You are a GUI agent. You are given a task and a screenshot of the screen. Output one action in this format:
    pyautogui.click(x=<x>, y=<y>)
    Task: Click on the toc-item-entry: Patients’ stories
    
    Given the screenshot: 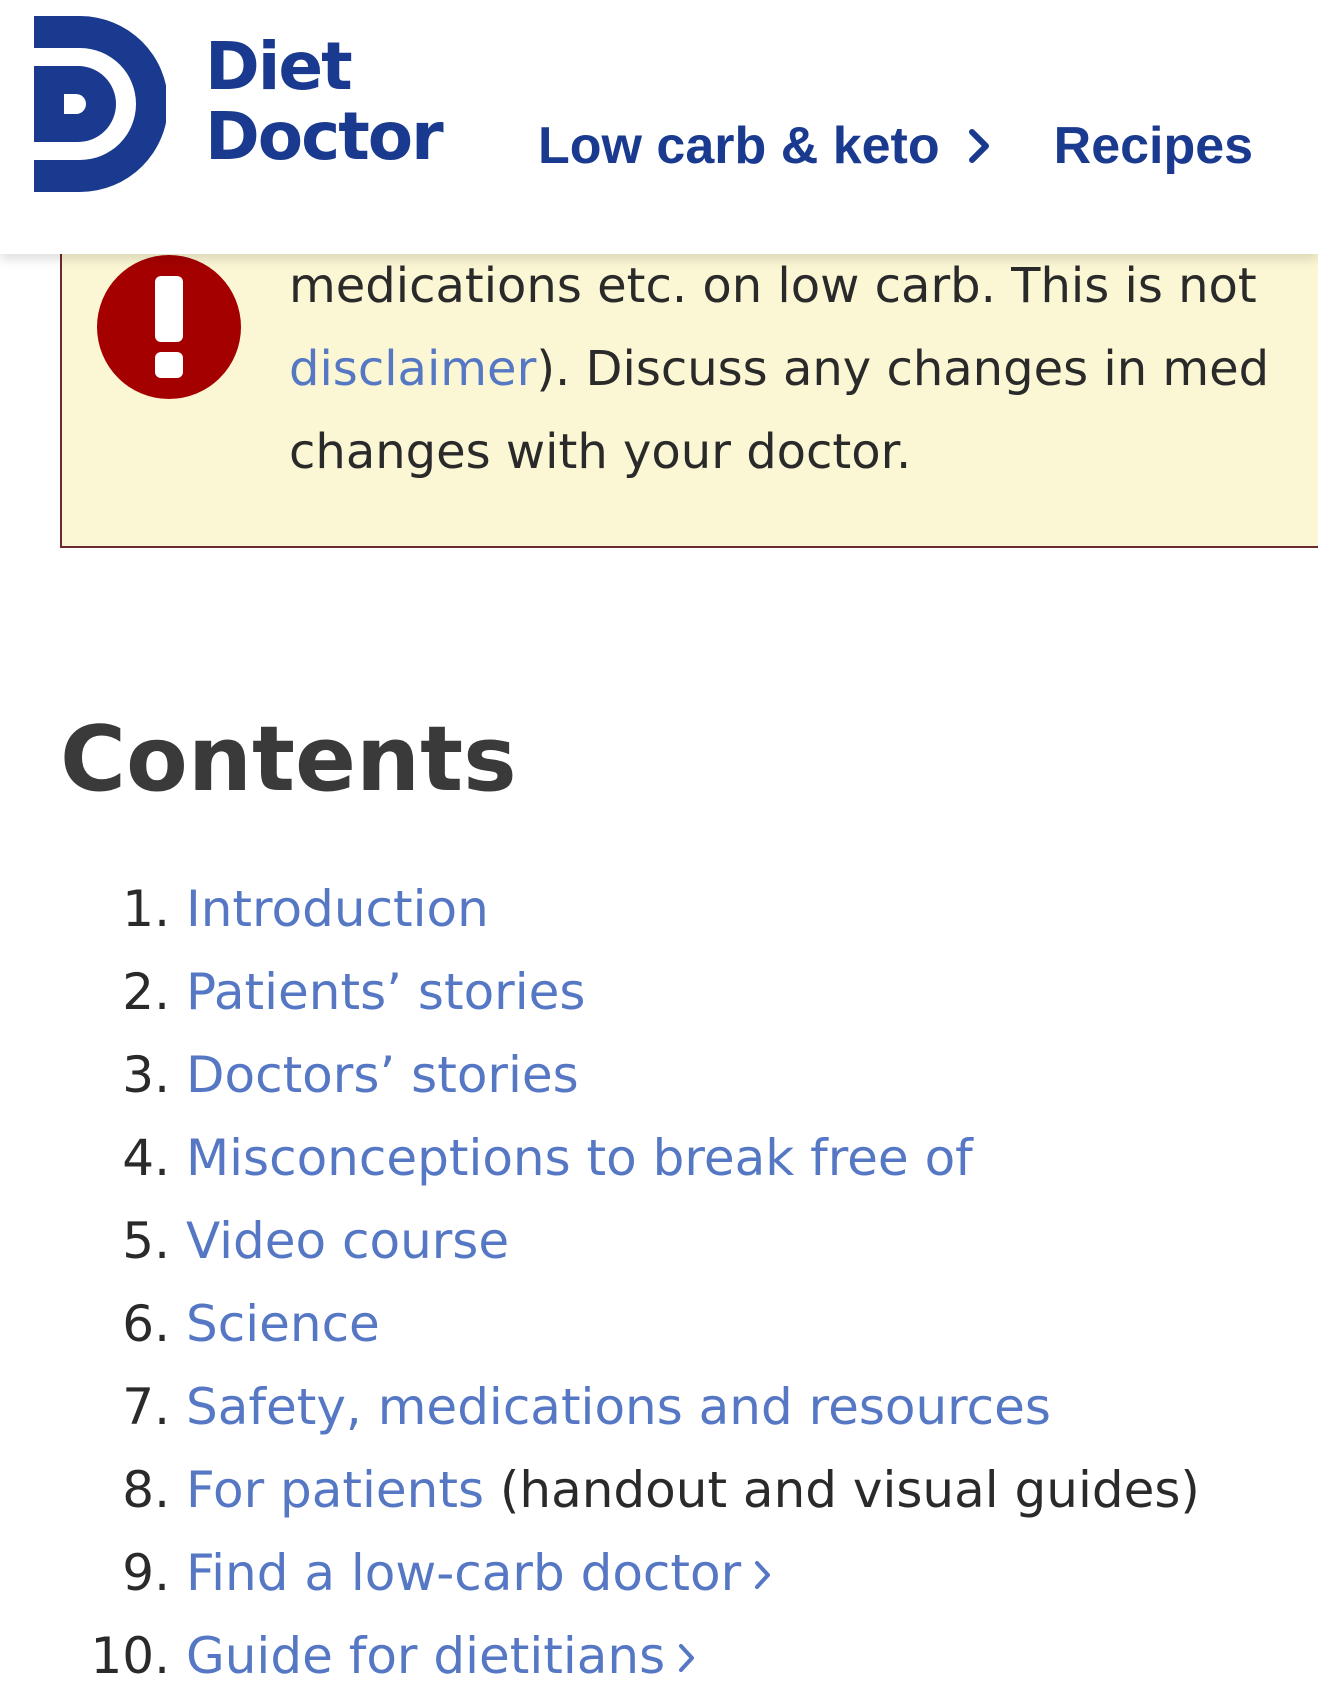 What is the action you would take?
    pyautogui.click(x=385, y=992)
    